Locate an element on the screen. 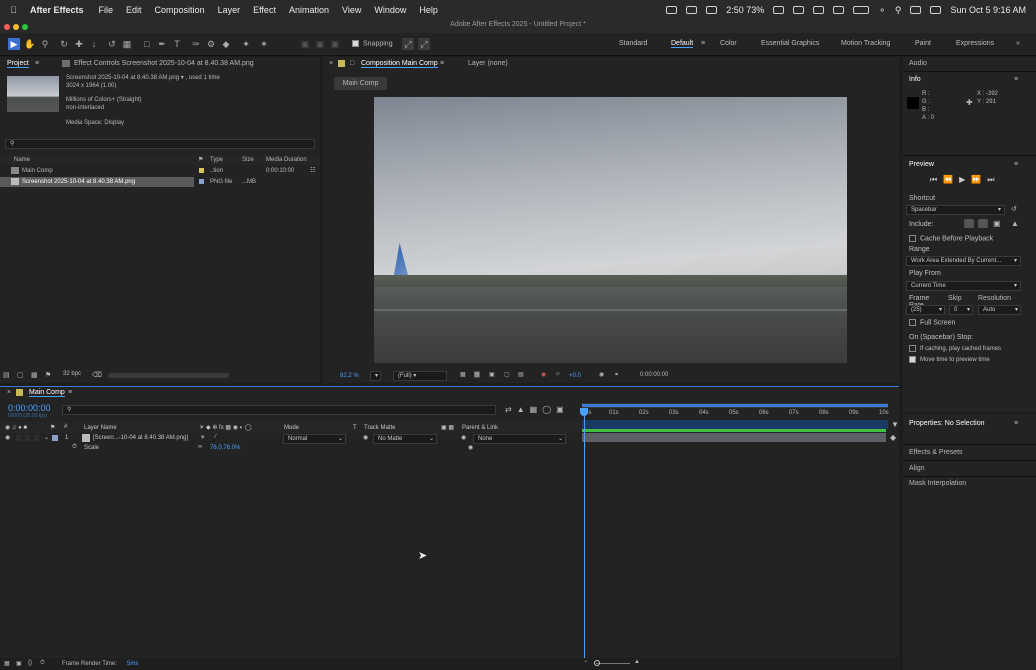 Image resolution: width=1036 pixels, height=670 pixels. next-frame-icon: ⏩ is located at coordinates (979, 179).